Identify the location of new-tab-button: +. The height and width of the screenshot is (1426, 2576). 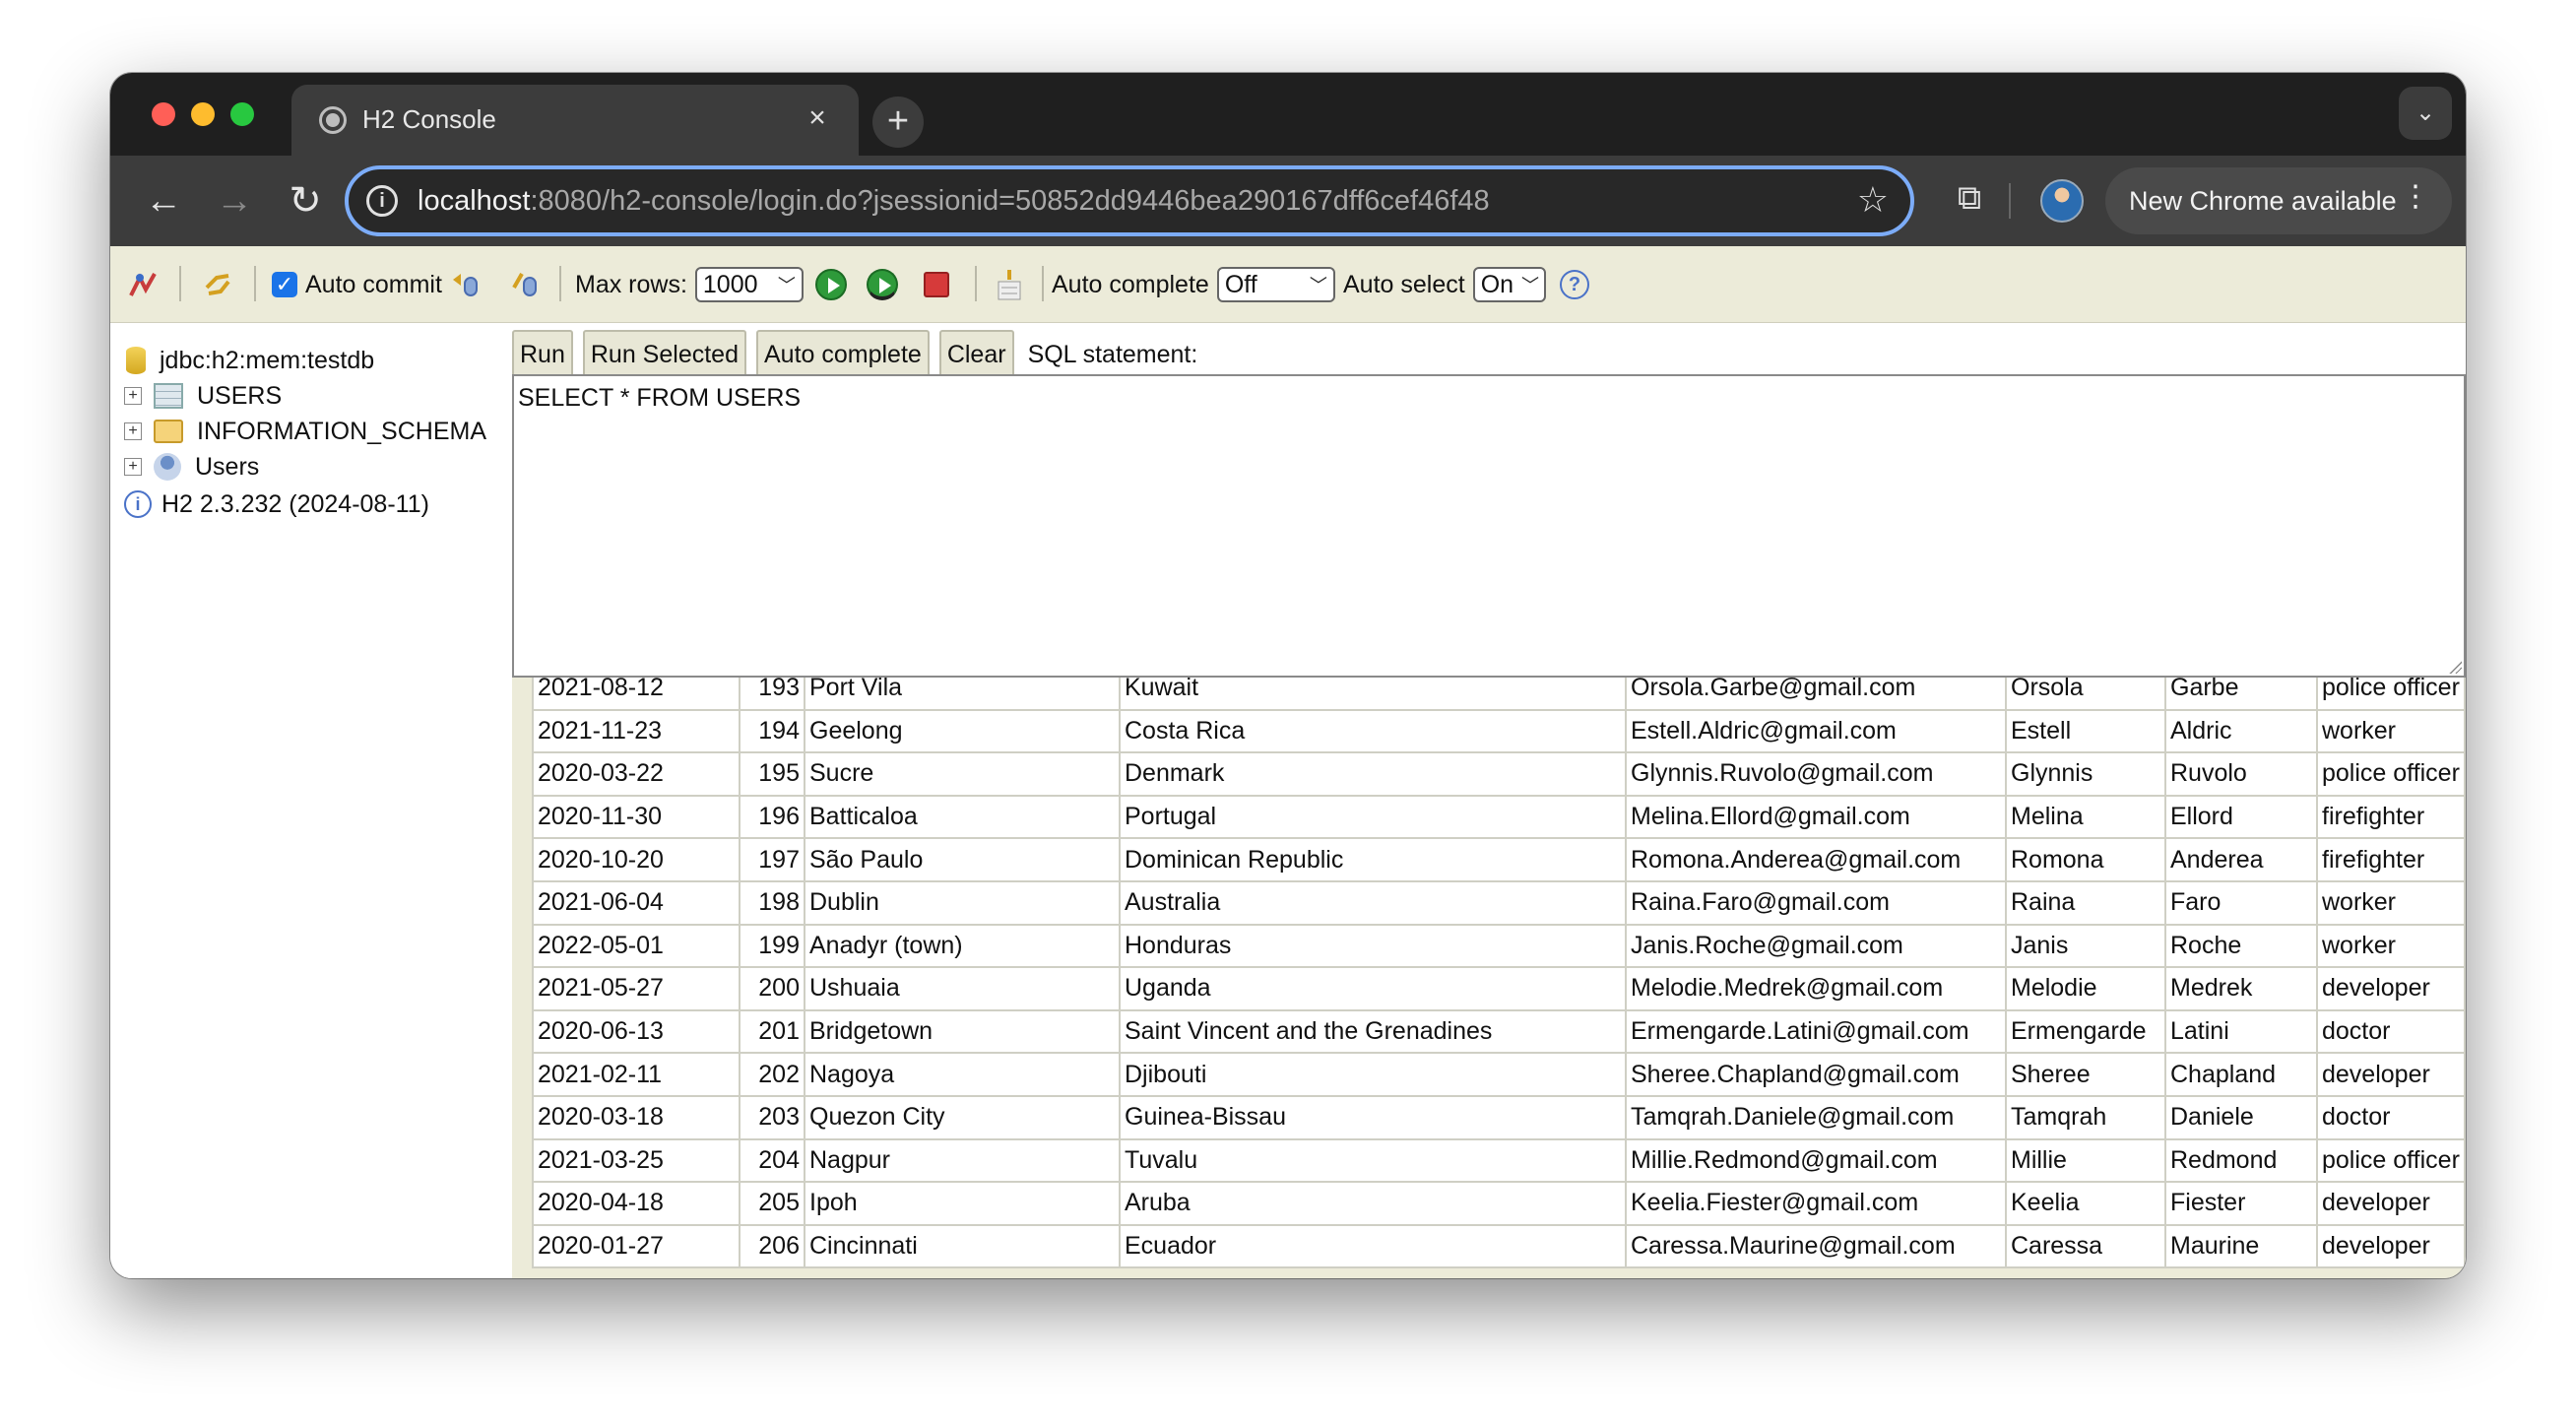
(898, 123).